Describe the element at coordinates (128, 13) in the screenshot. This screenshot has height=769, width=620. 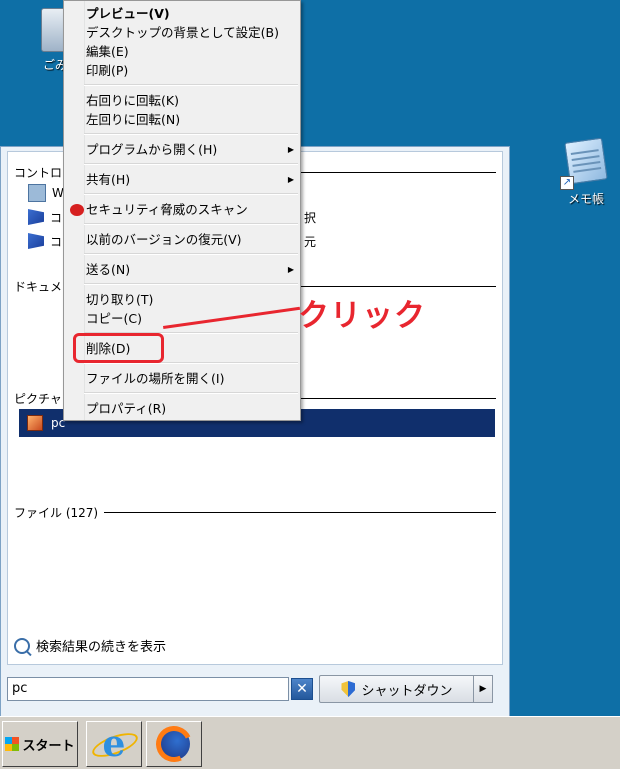
I see `menu-item-preview: プレビュー(V)` at that location.